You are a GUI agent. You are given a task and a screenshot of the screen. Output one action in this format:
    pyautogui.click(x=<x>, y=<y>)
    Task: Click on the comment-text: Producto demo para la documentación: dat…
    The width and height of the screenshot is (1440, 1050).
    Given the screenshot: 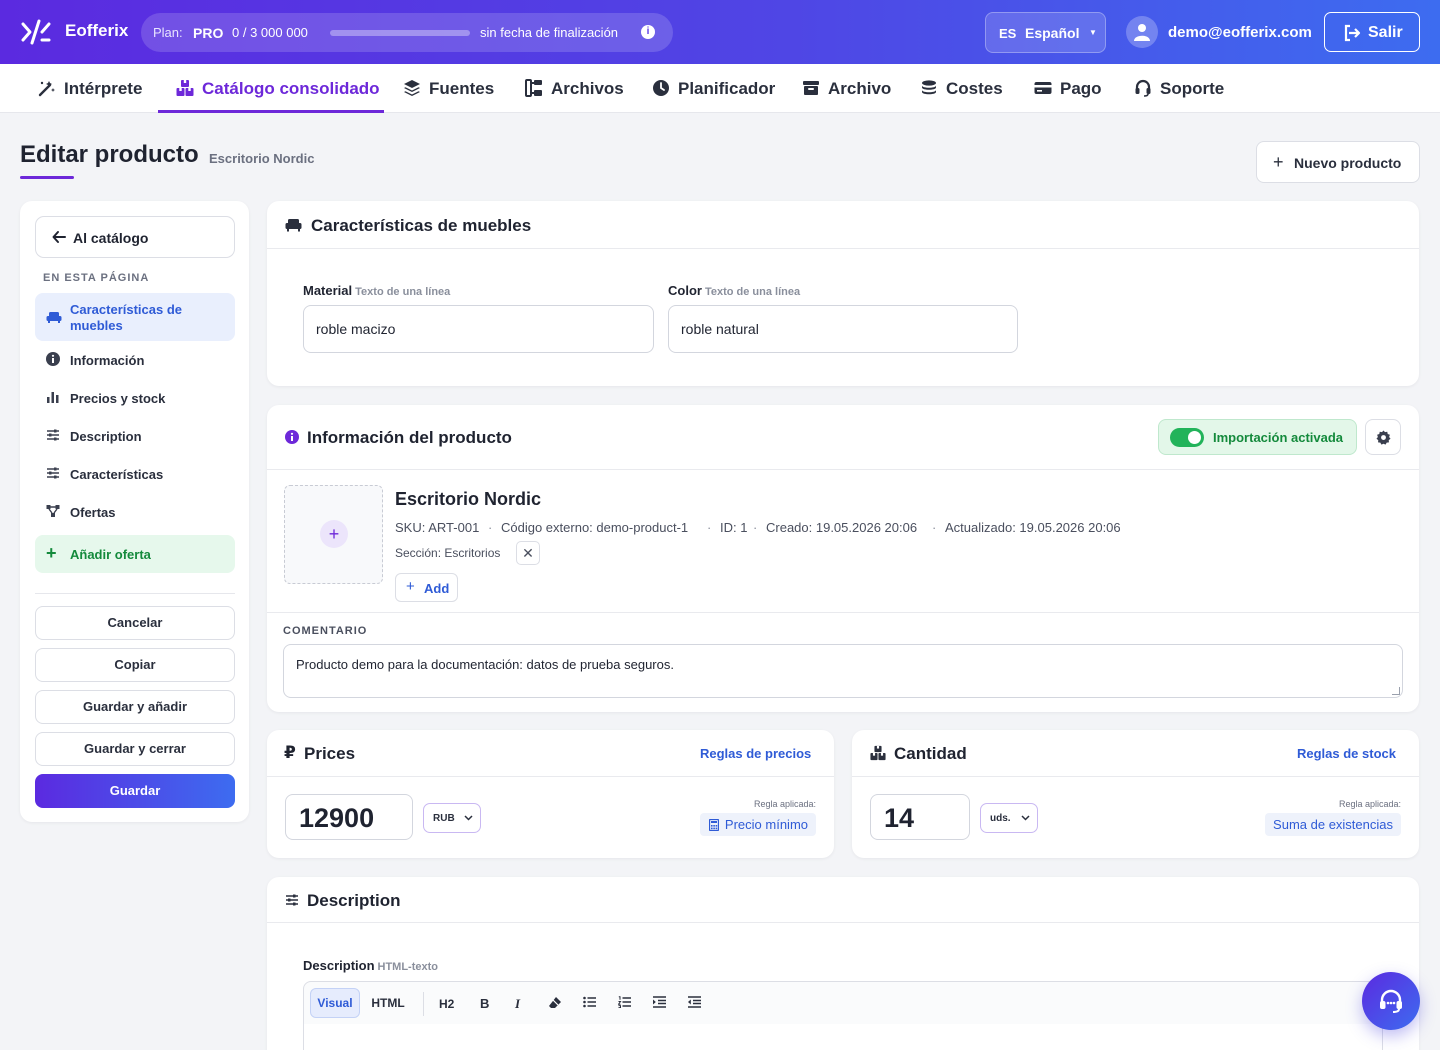 What is the action you would take?
    pyautogui.click(x=485, y=664)
    